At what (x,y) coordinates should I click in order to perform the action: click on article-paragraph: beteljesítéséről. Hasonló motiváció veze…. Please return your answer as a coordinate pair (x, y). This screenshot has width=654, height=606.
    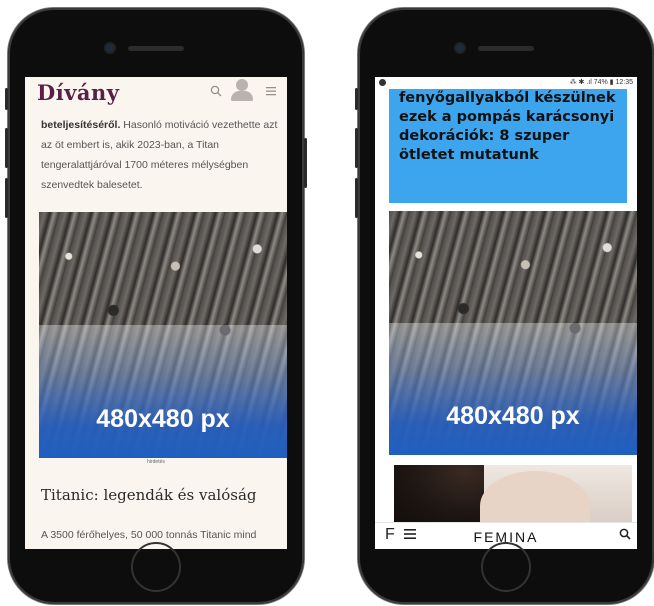
    Looking at the image, I should click on (160, 155).